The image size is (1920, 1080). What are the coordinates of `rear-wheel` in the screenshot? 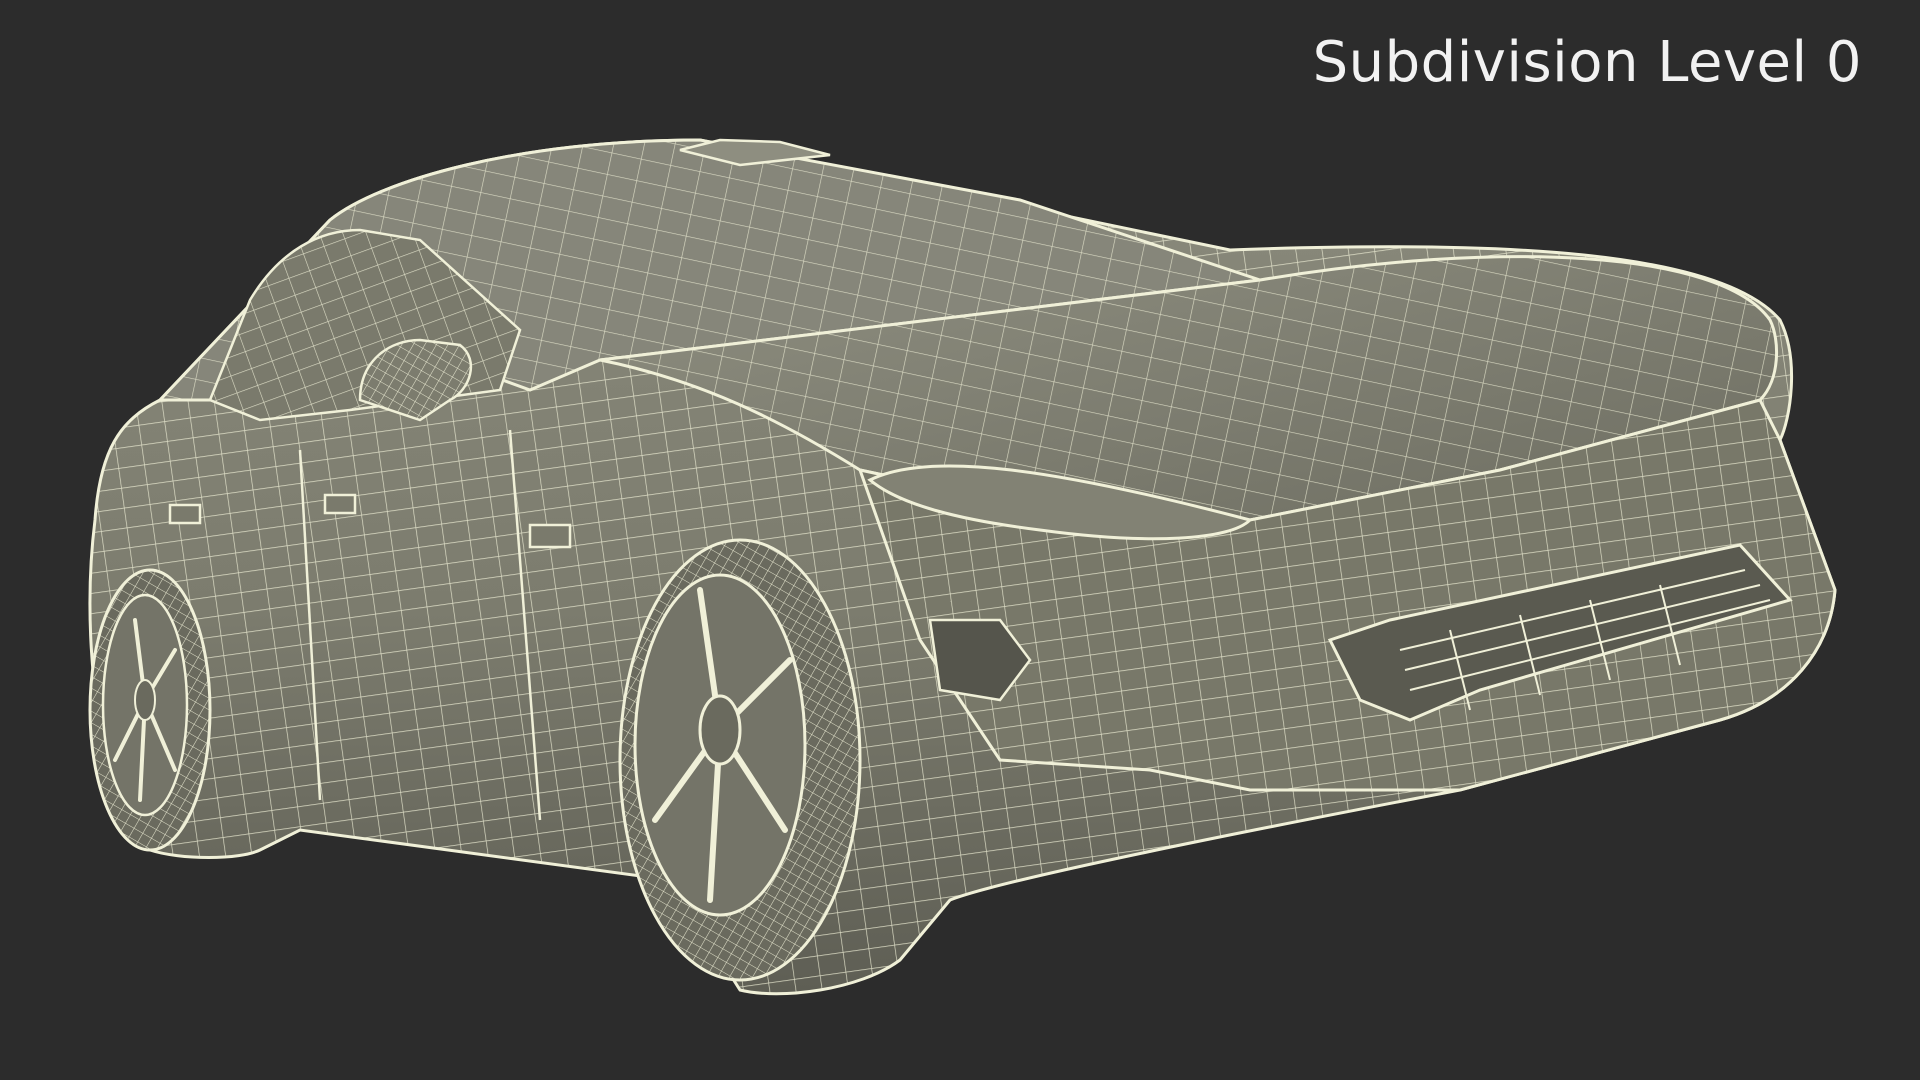 It's located at (150, 710).